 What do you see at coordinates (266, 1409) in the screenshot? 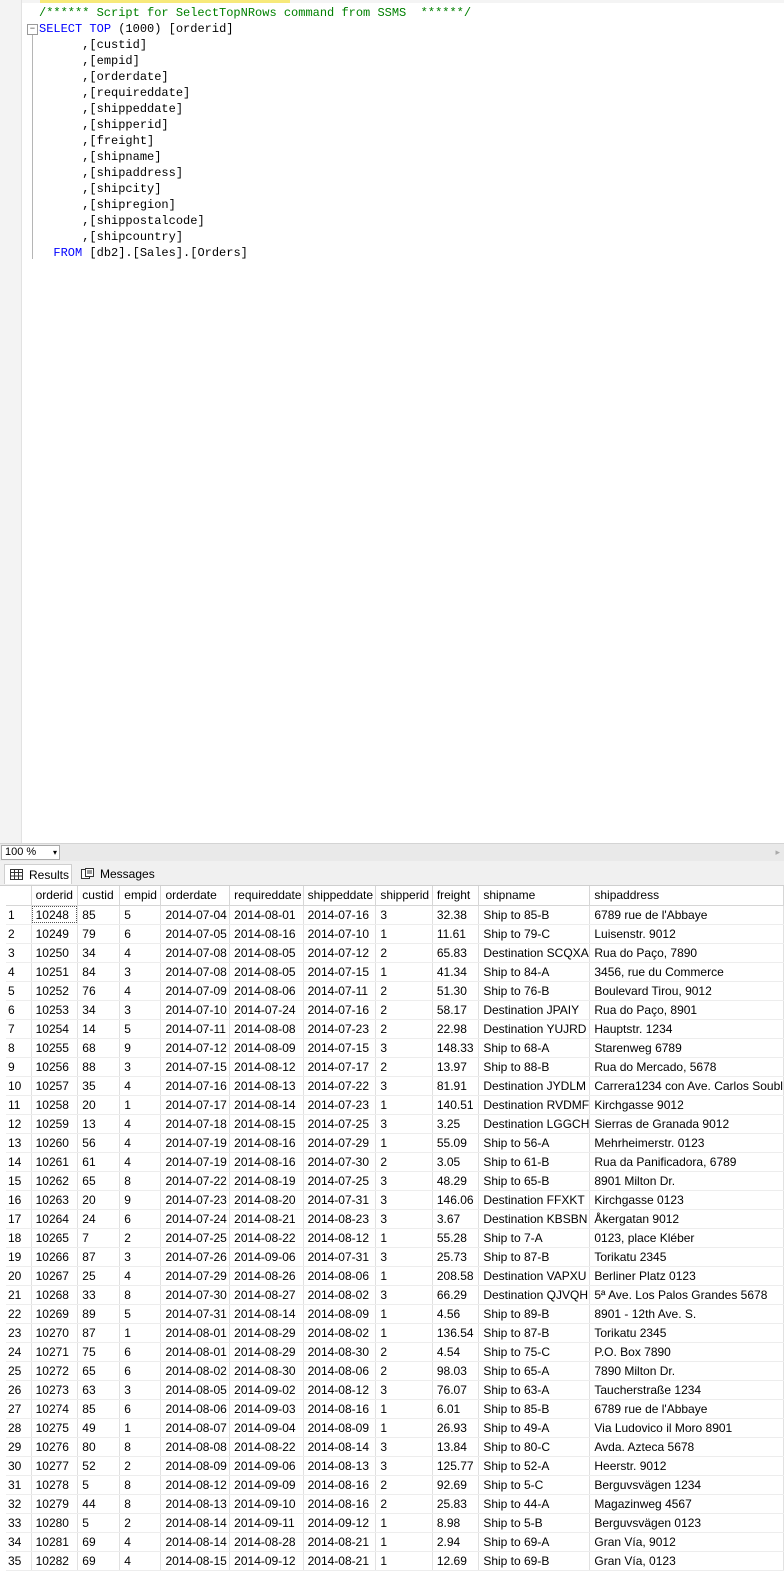
I see `table-cell: 2014-09-03` at bounding box center [266, 1409].